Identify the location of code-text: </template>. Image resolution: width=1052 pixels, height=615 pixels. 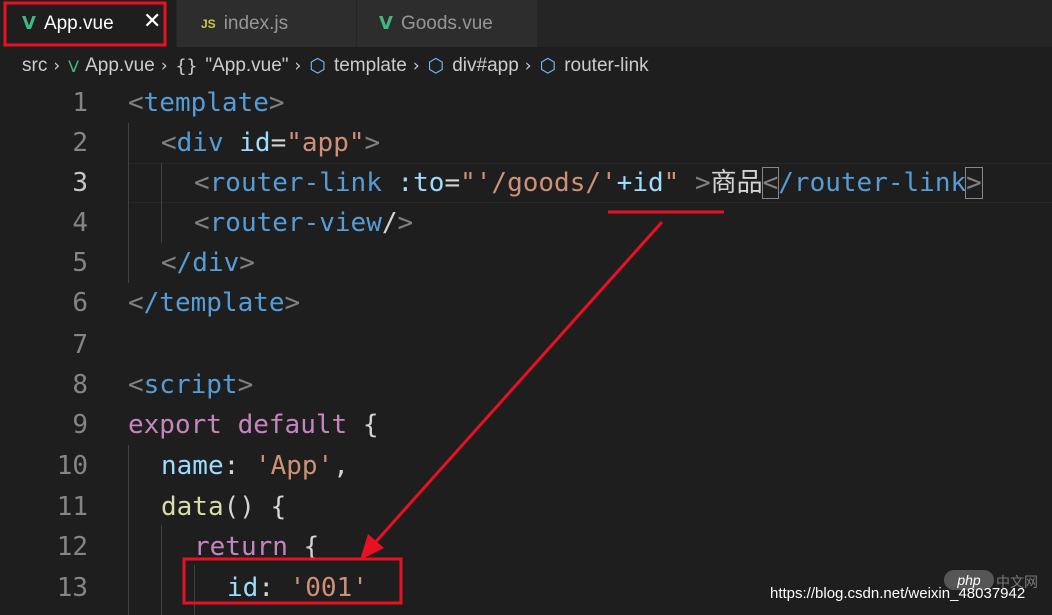
(214, 303).